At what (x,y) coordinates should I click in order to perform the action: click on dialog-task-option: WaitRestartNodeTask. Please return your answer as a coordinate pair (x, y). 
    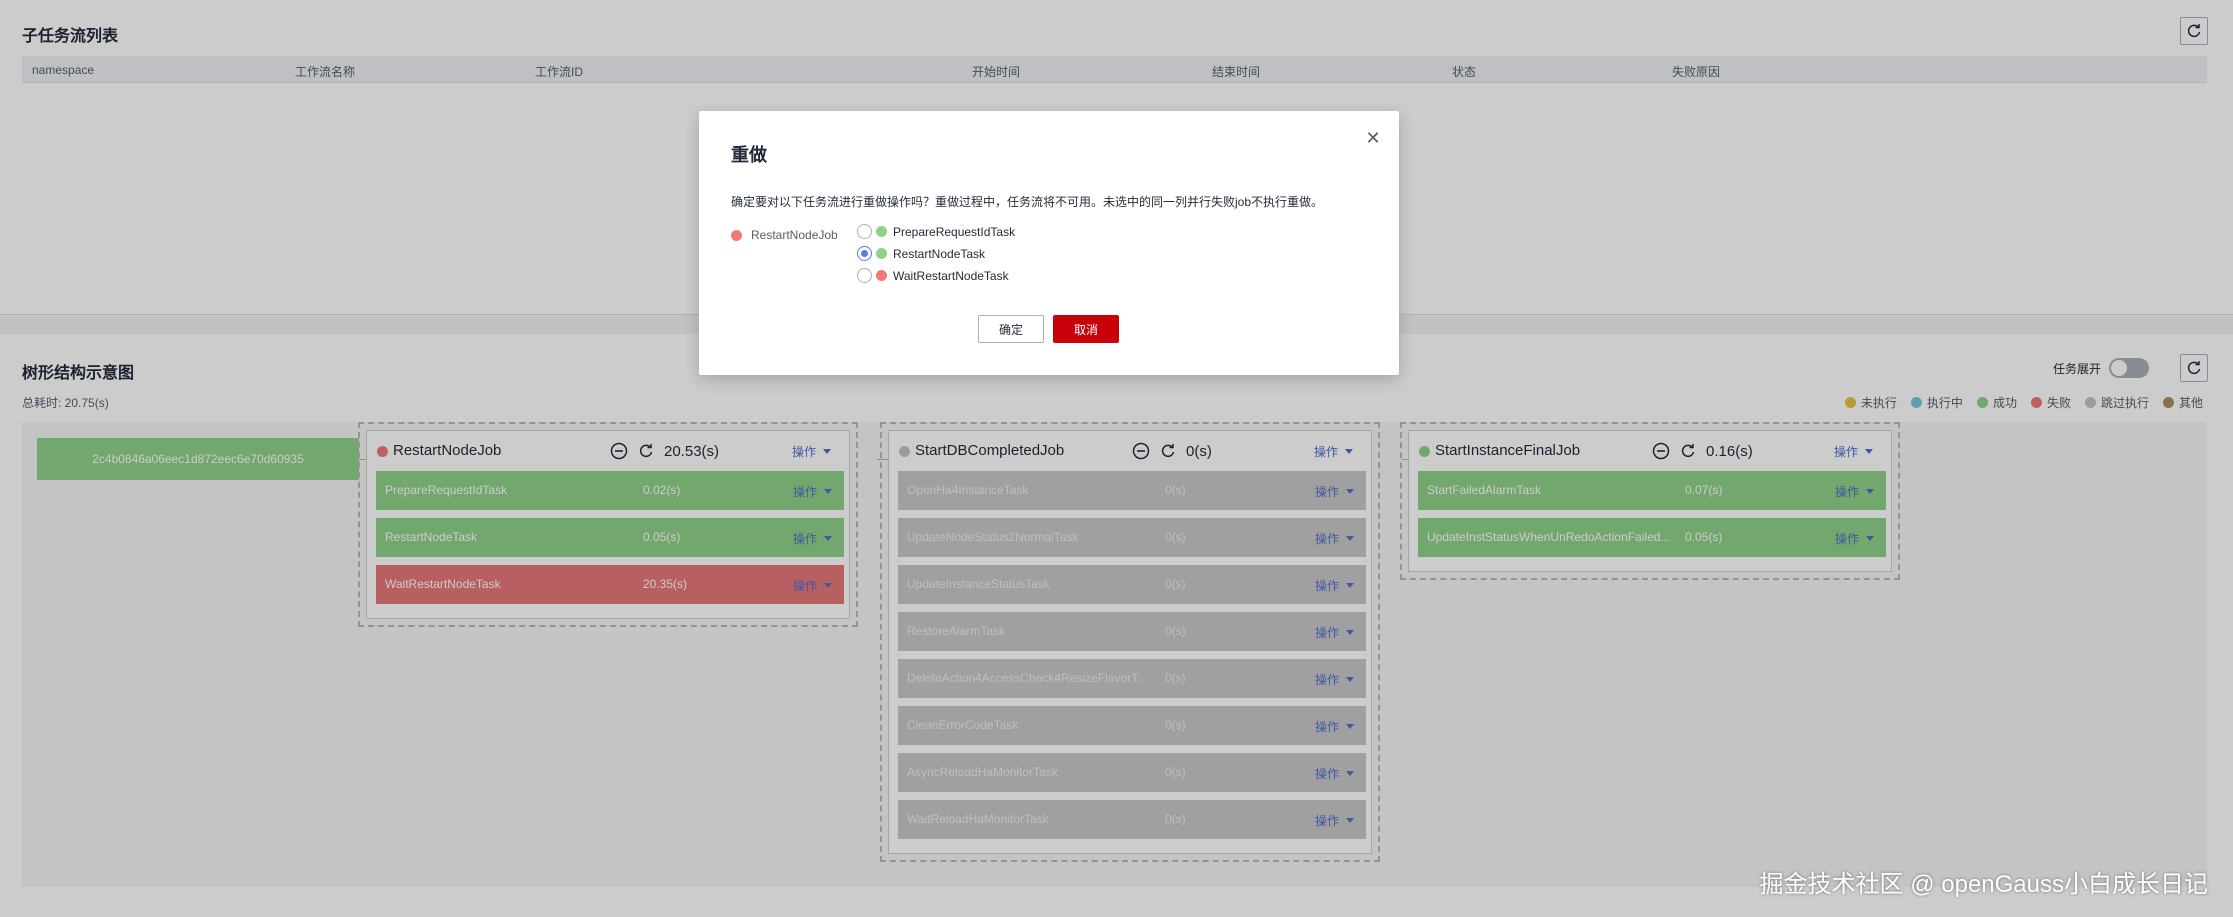
    Looking at the image, I should click on (933, 275).